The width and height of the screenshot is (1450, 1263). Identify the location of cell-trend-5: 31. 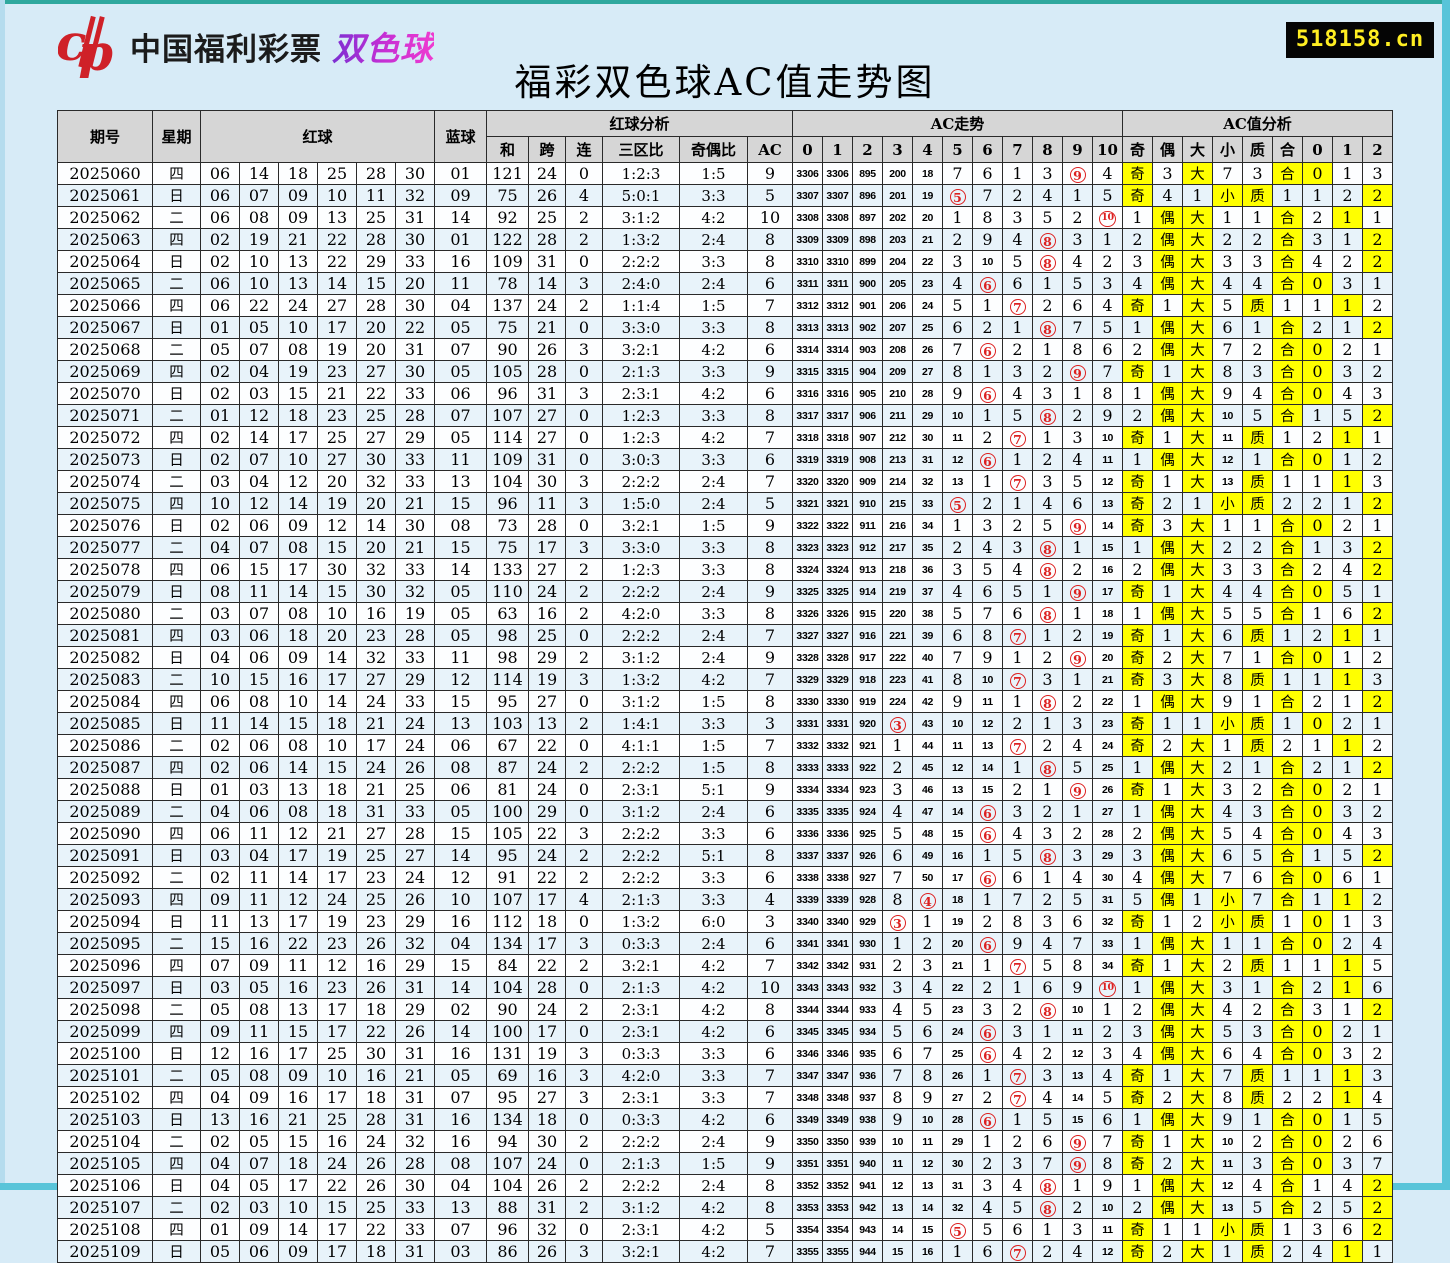
(957, 1185).